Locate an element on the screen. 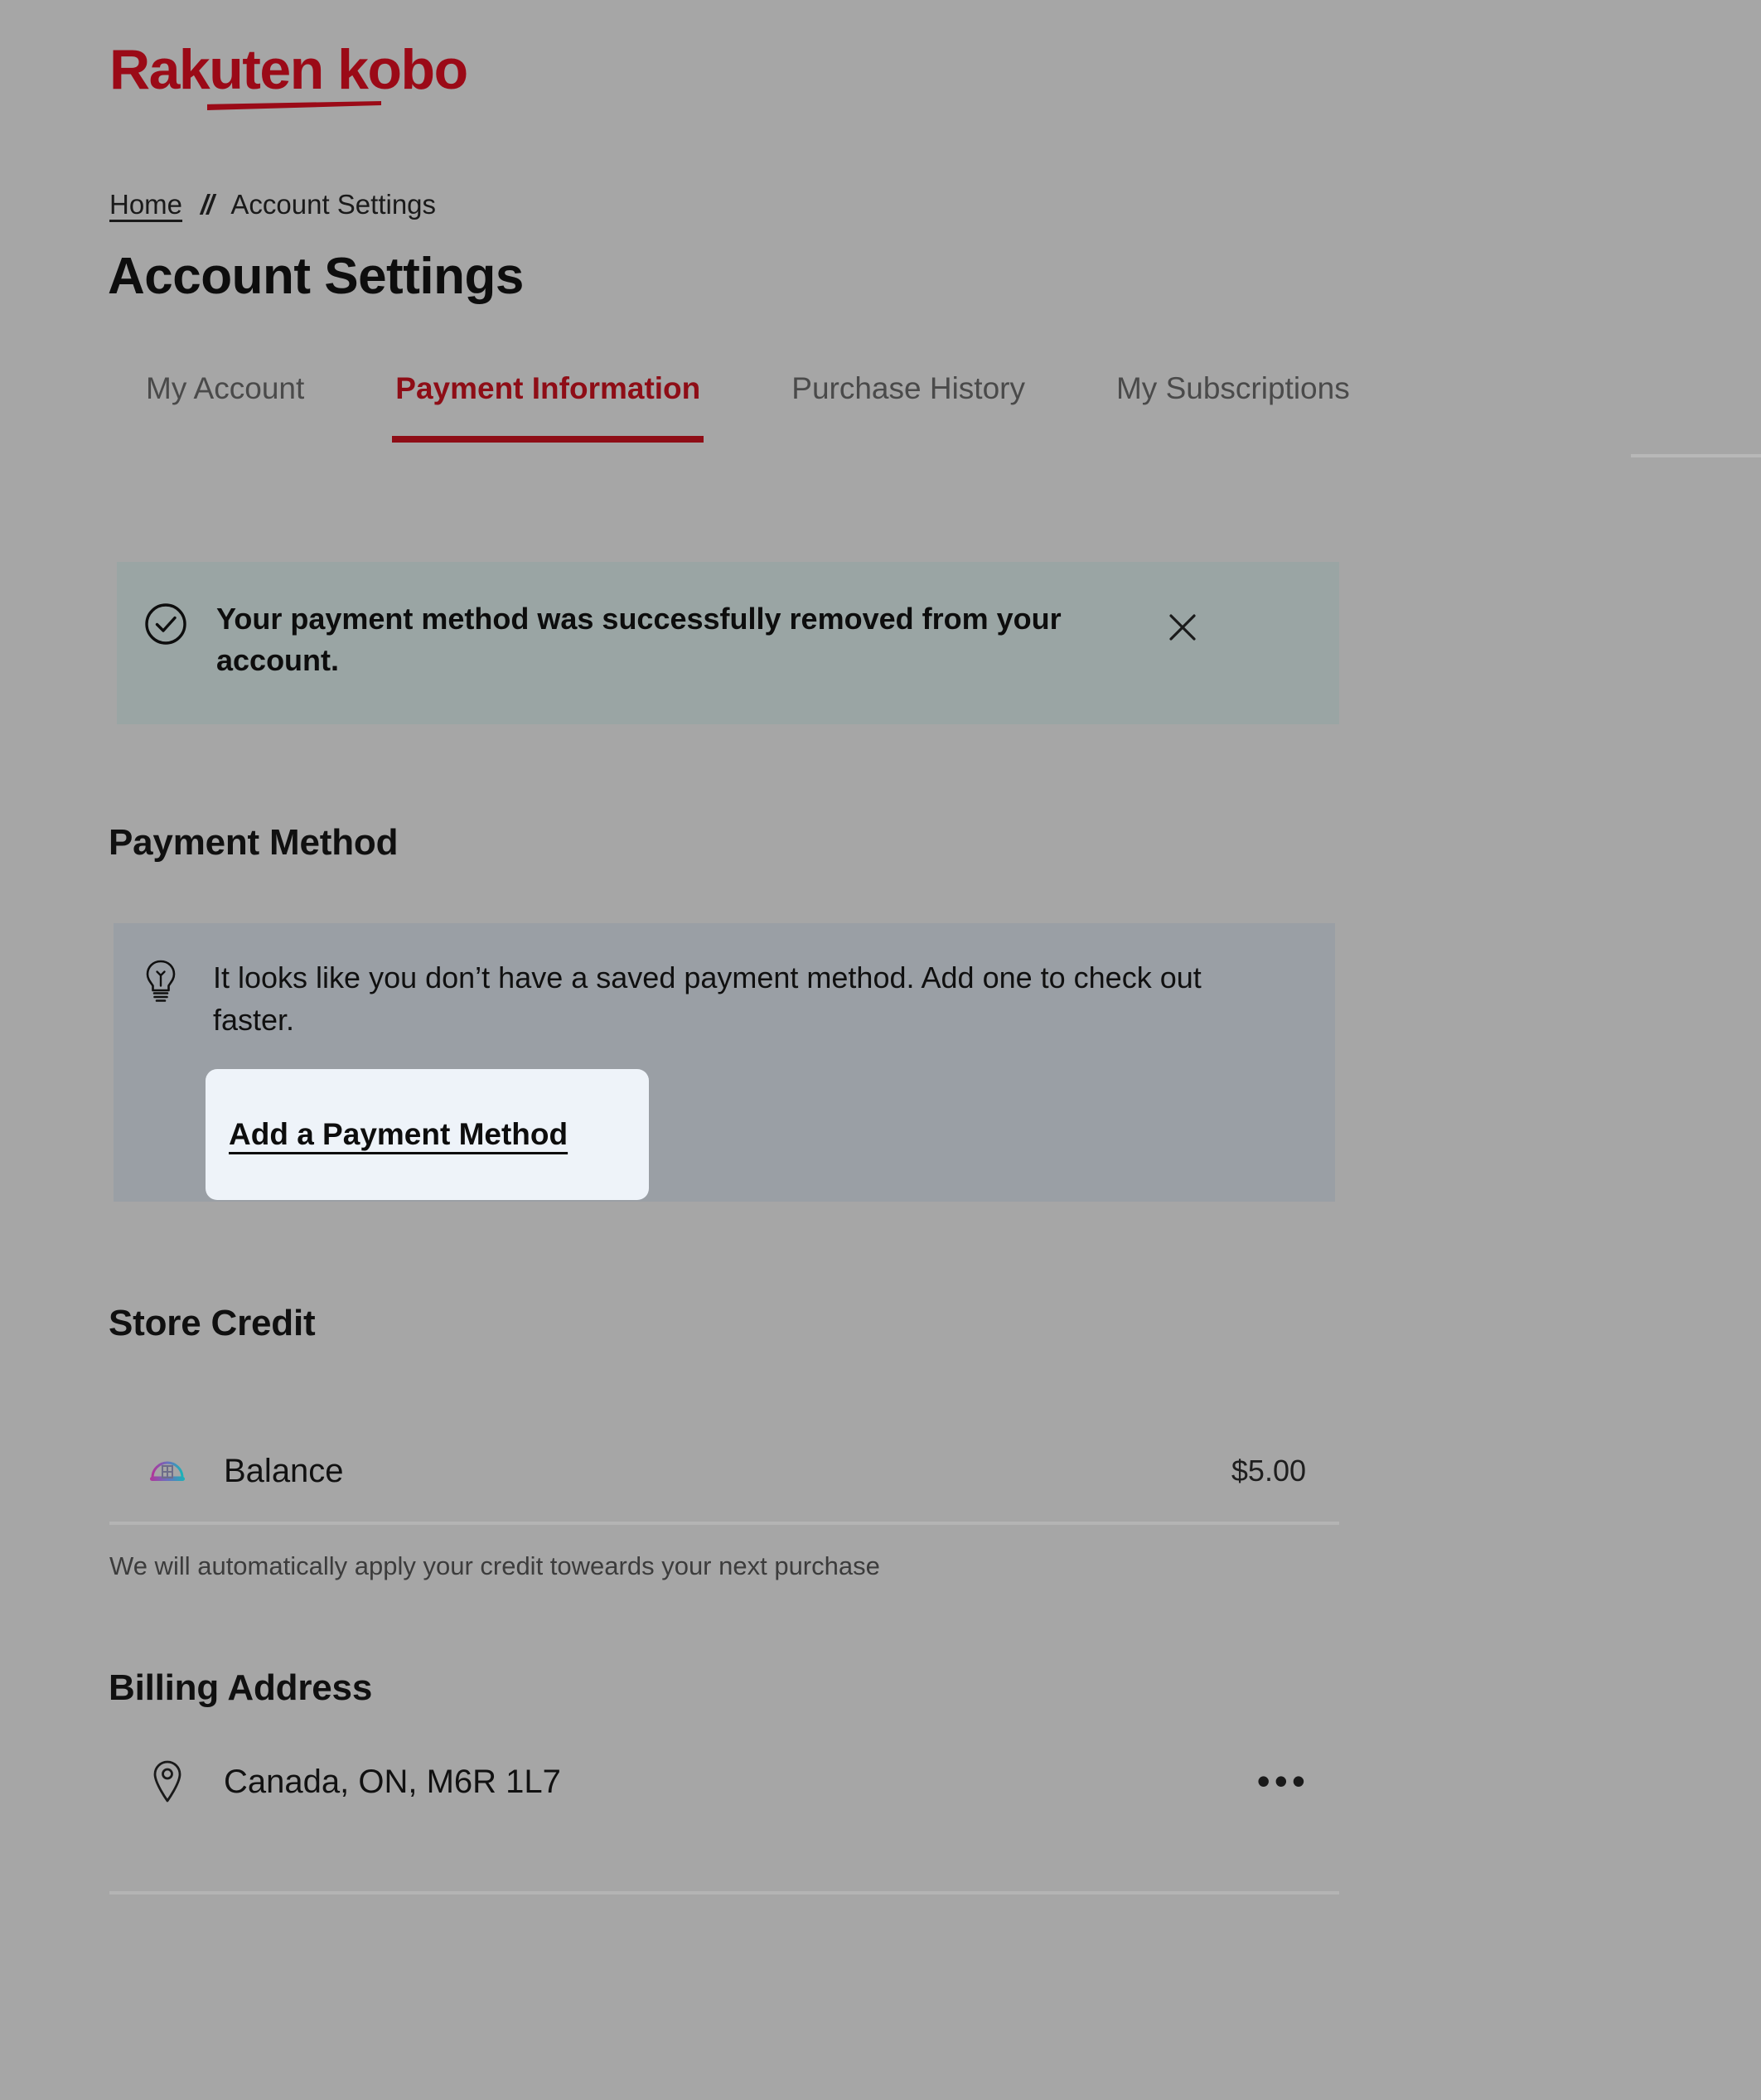 The height and width of the screenshot is (2100, 1761). billing-address-row: Canada, ON, M6R 1L7 ••• is located at coordinates (724, 1781).